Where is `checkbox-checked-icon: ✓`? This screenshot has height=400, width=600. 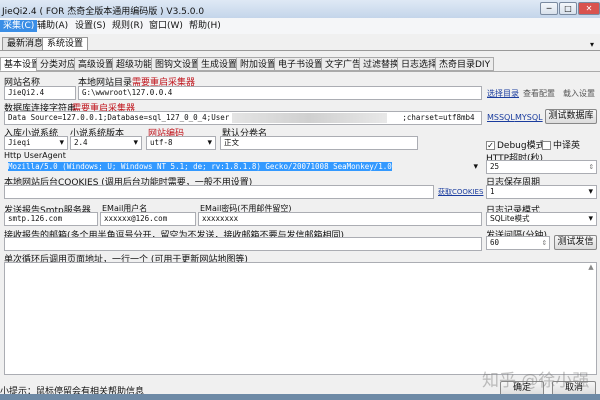 checkbox-checked-icon: ✓ is located at coordinates (490, 145).